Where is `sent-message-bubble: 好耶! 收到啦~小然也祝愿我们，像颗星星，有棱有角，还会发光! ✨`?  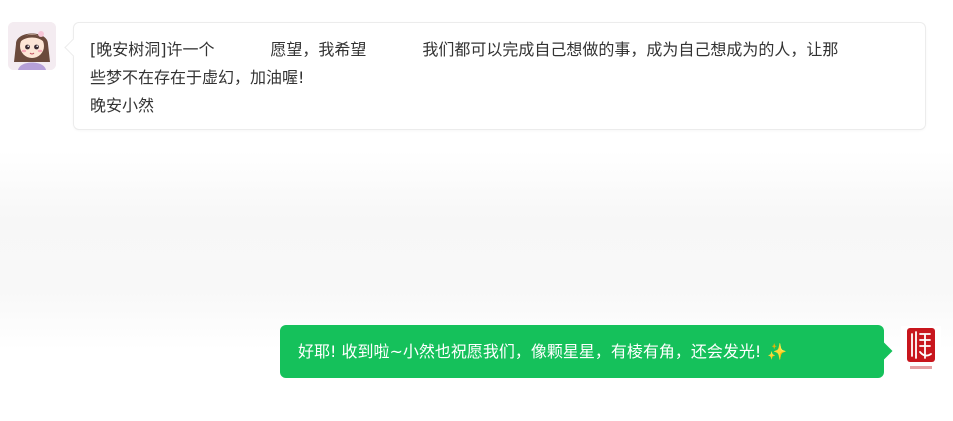
sent-message-bubble: 好耶! 收到啦~小然也祝愿我们，像颗星星，有棱有角，还会发光! ✨ is located at coordinates (582, 351).